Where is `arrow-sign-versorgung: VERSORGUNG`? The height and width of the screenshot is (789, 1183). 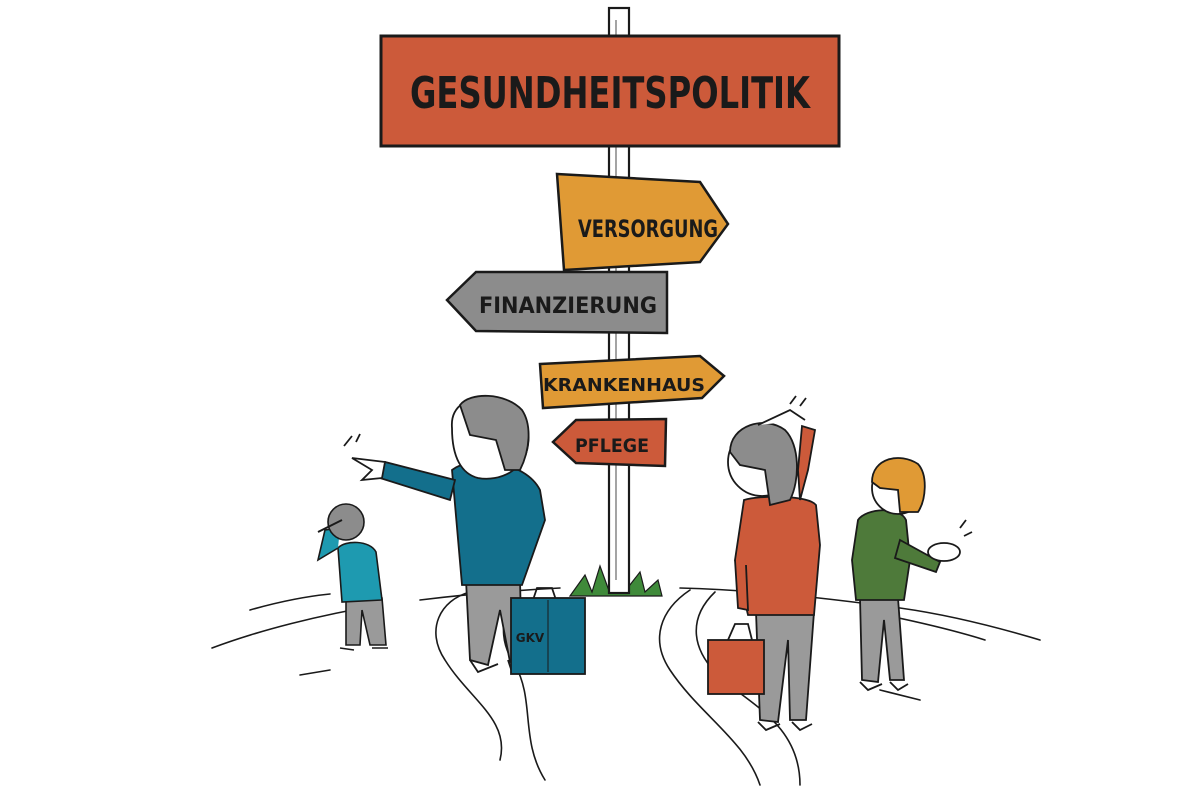
arrow-sign-versorgung: VERSORGUNG is located at coordinates (642, 222).